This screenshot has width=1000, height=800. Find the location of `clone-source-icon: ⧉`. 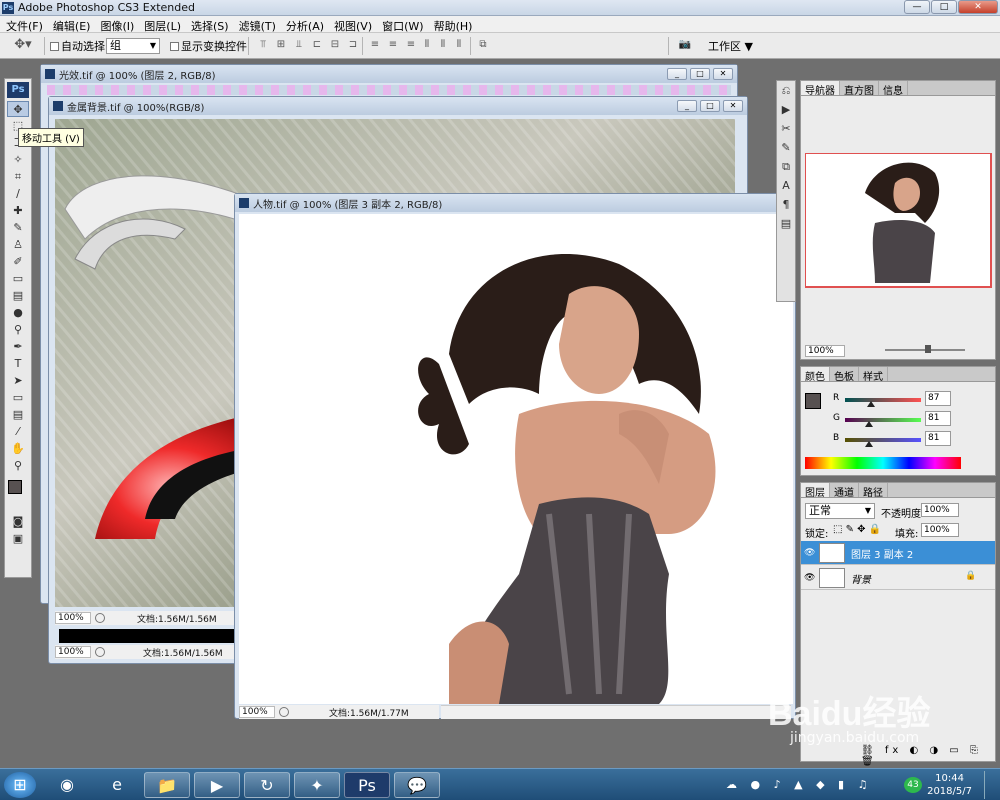

clone-source-icon: ⧉ is located at coordinates (786, 168).